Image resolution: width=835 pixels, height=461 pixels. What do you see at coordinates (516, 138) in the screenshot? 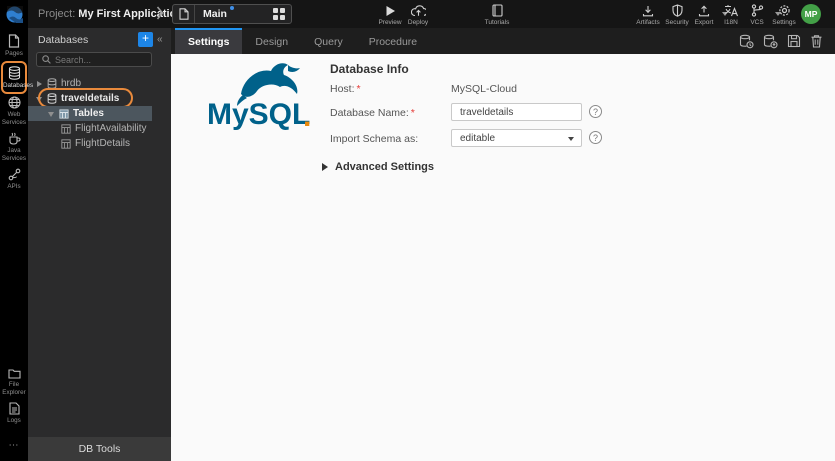
I see `import-schema-select: editable` at bounding box center [516, 138].